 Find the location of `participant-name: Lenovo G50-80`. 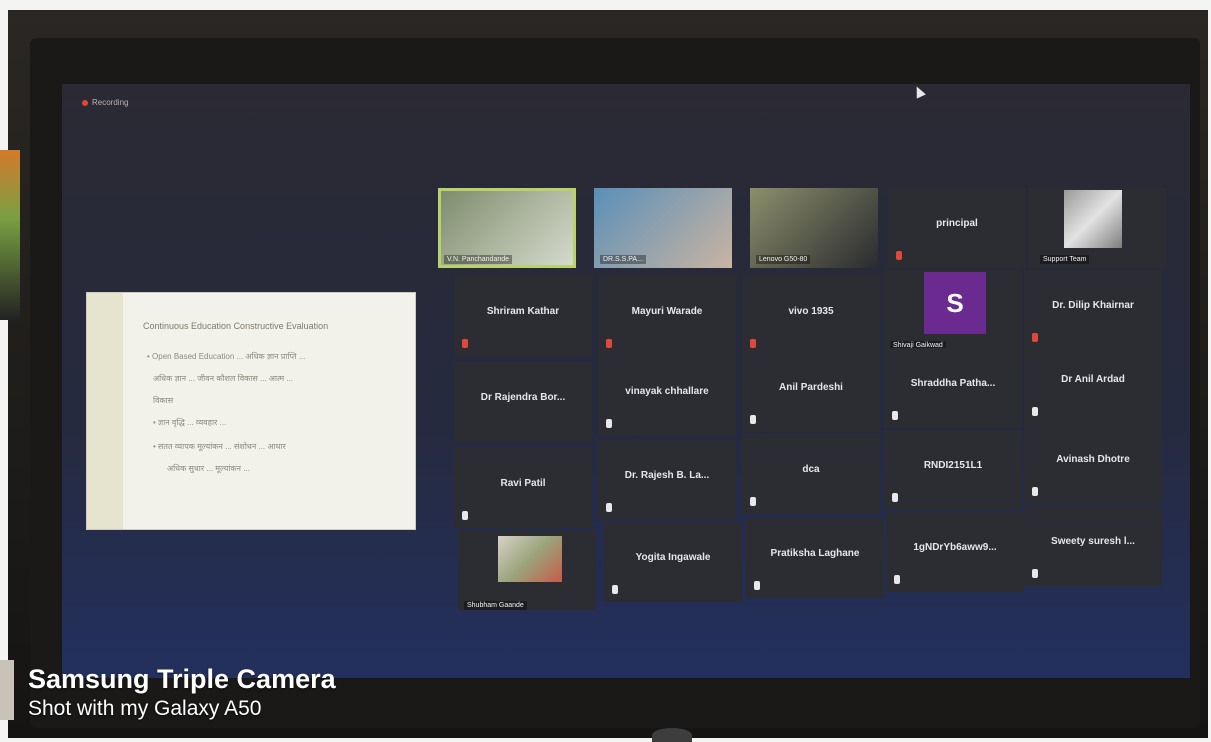

participant-name: Lenovo G50-80 is located at coordinates (783, 259).